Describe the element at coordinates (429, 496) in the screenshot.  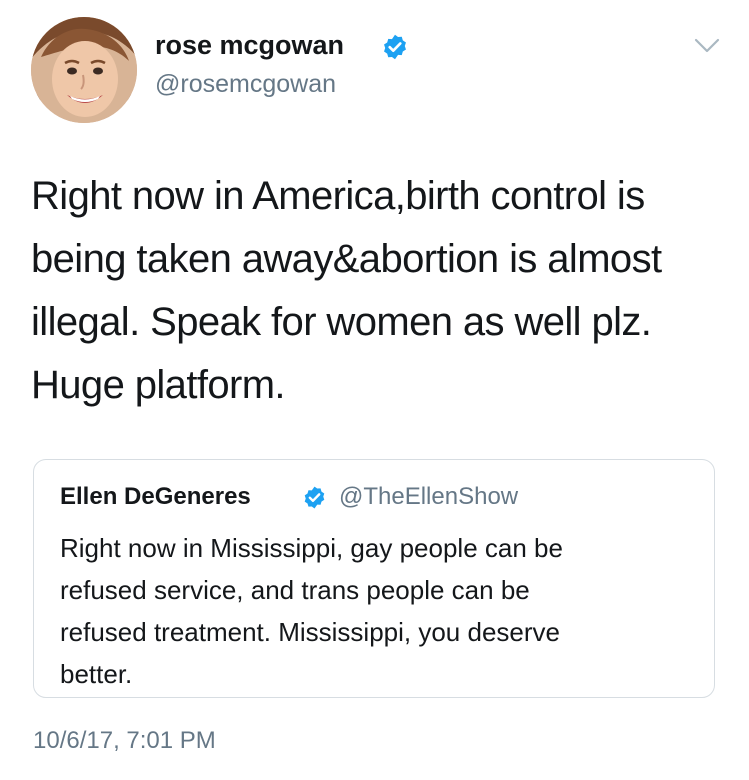
I see `quoted-author-handle: @TheEllenShow` at that location.